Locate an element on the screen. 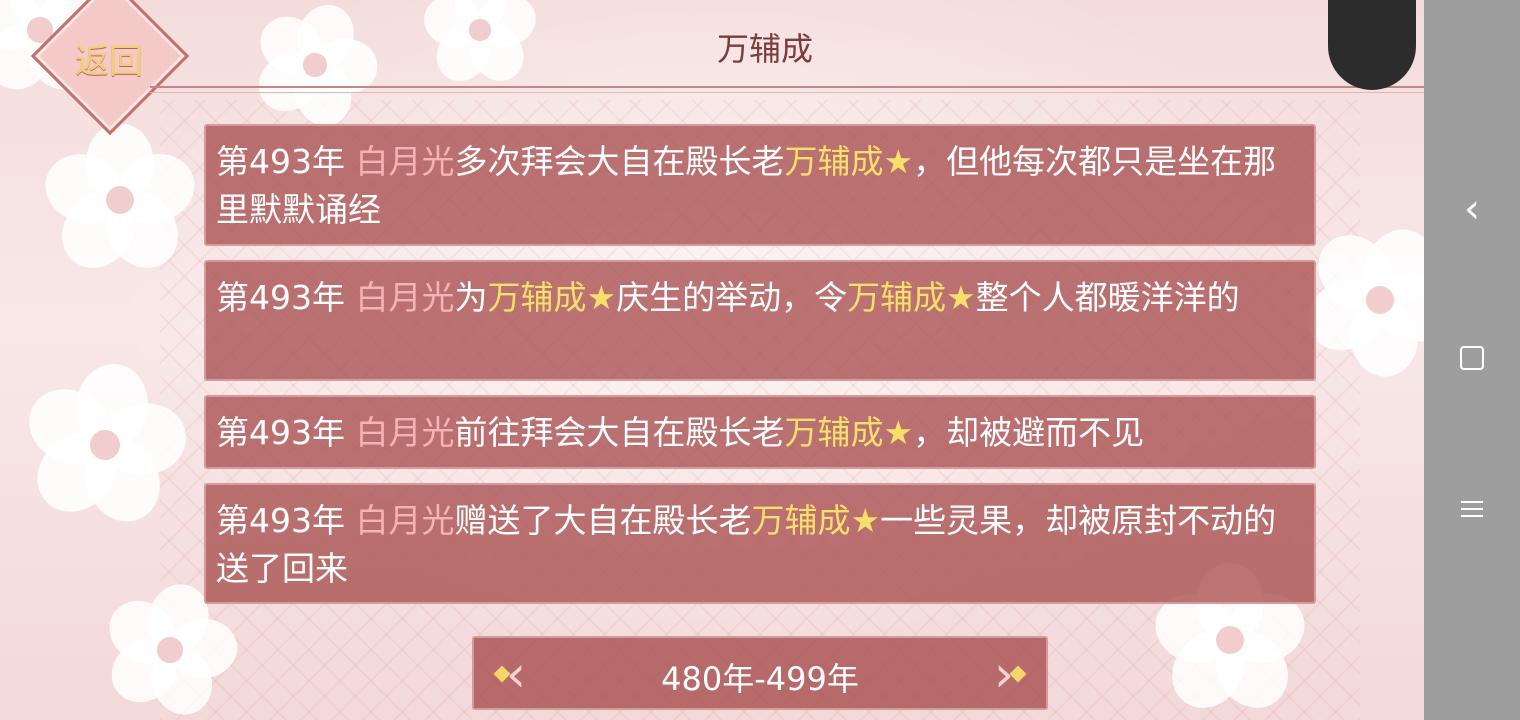 This screenshot has width=1520, height=720. page-title: 万辅成 is located at coordinates (764, 49).